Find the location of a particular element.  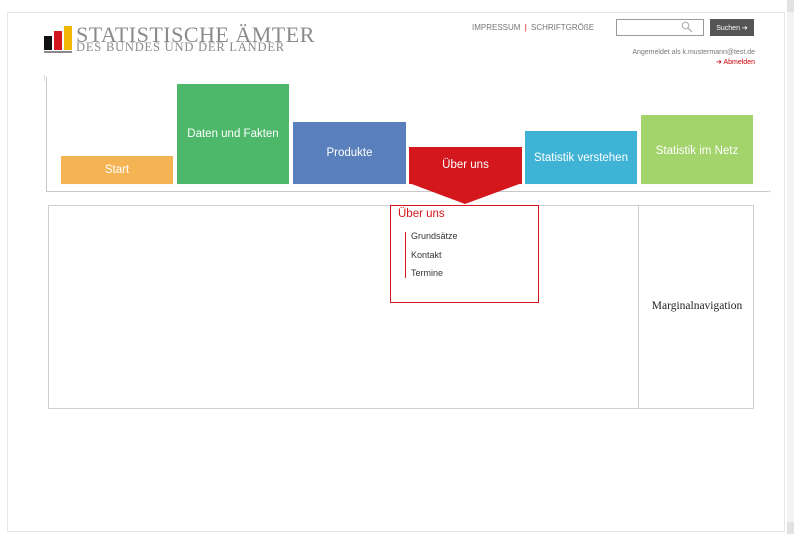

submenu-item-termine: Termine is located at coordinates (427, 273).